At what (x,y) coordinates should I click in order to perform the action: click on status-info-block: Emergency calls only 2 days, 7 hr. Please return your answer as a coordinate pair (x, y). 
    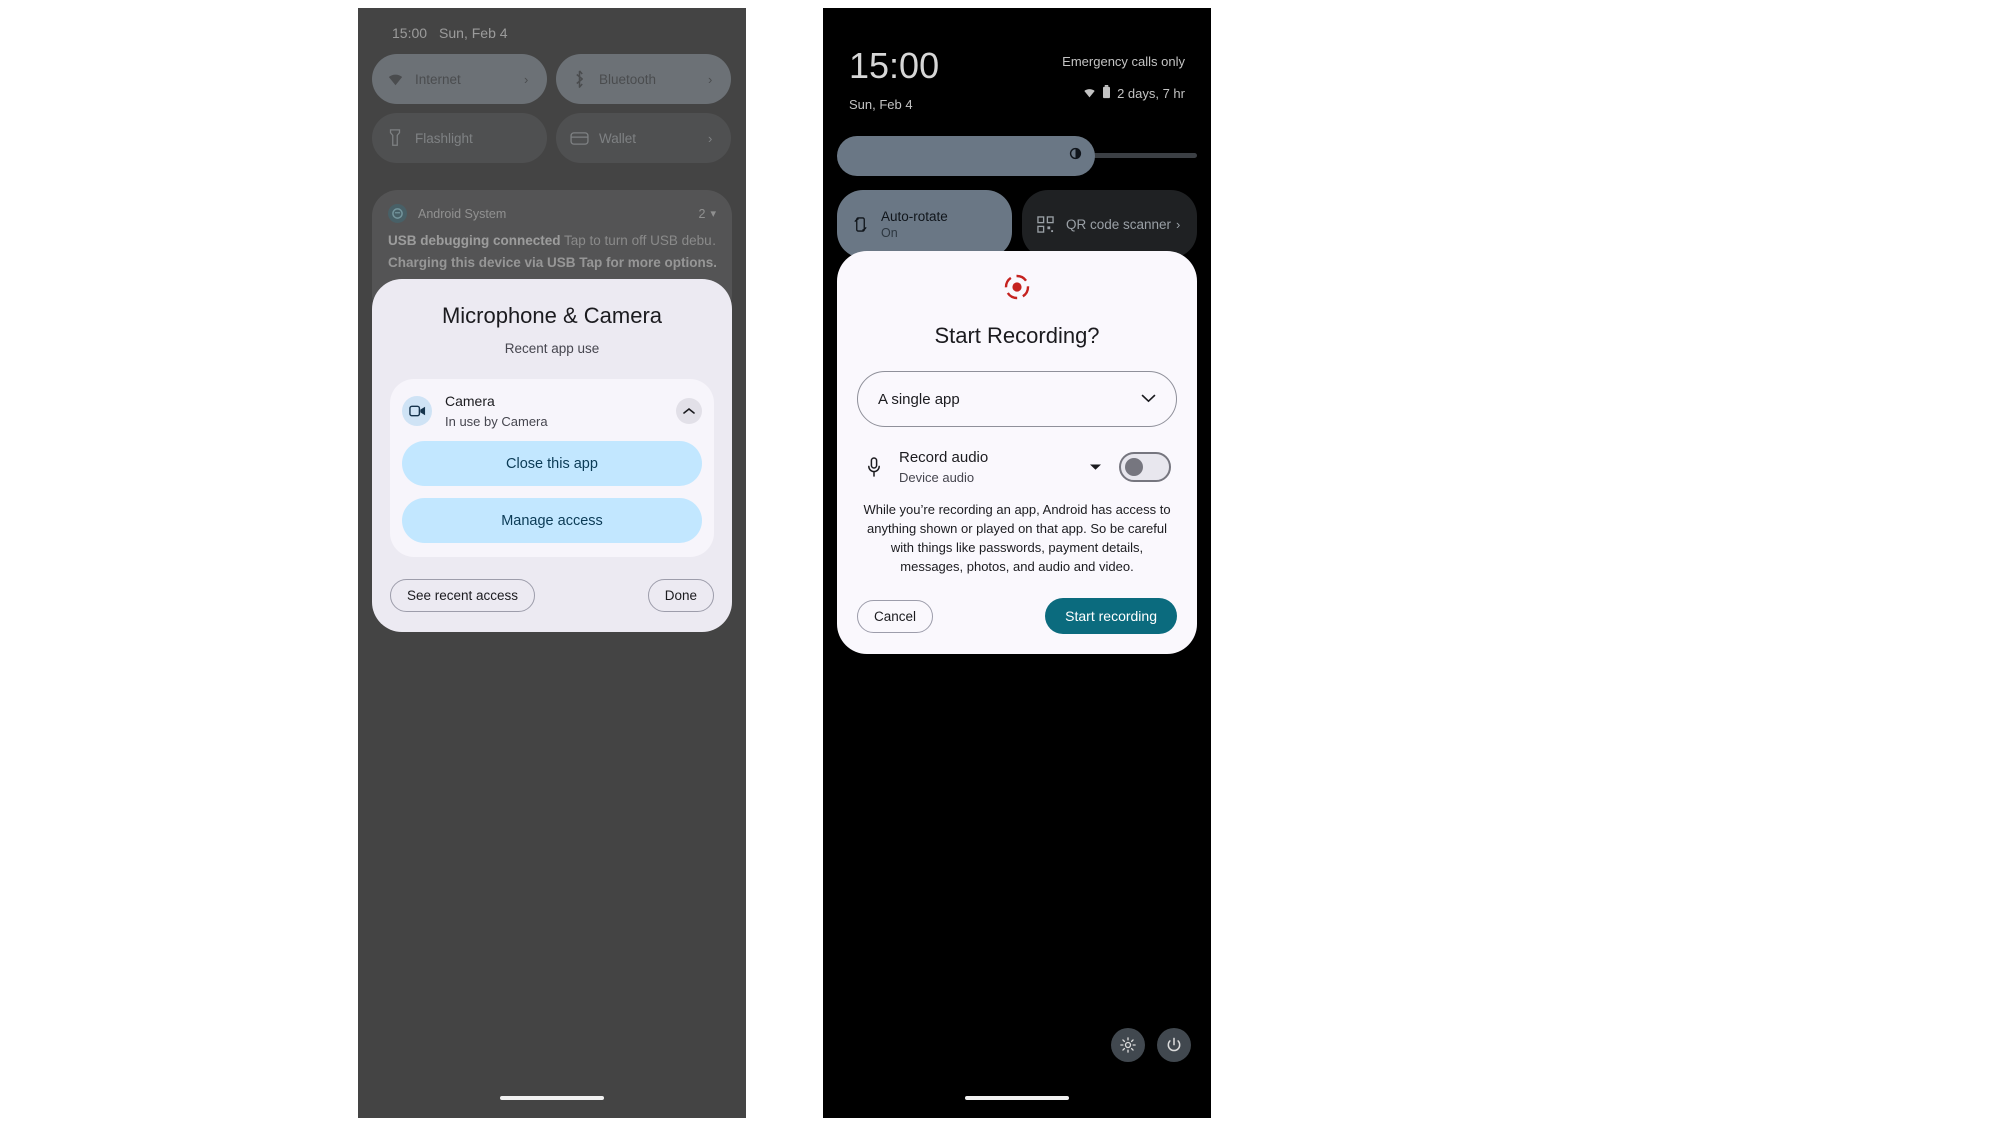
    Looking at the image, I should click on (1123, 75).